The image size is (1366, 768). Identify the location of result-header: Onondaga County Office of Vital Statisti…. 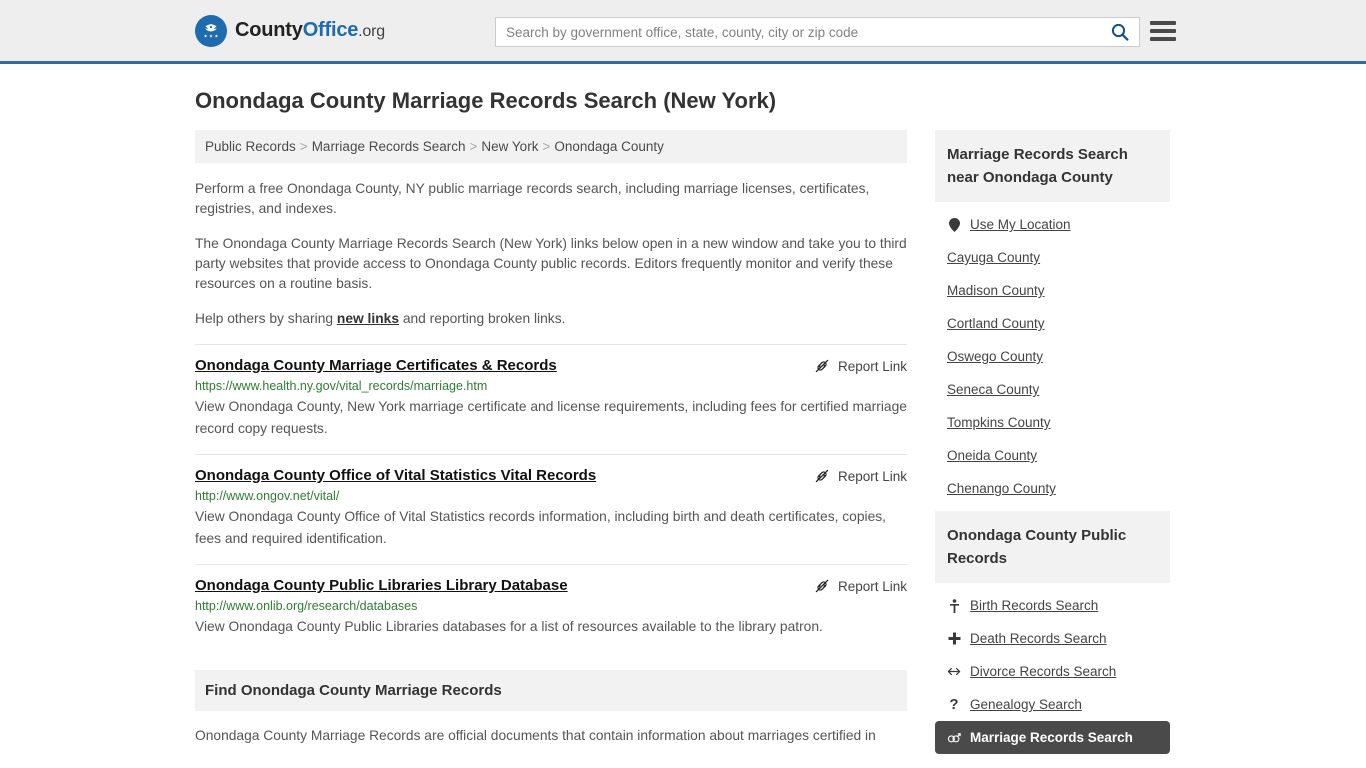
(551, 475).